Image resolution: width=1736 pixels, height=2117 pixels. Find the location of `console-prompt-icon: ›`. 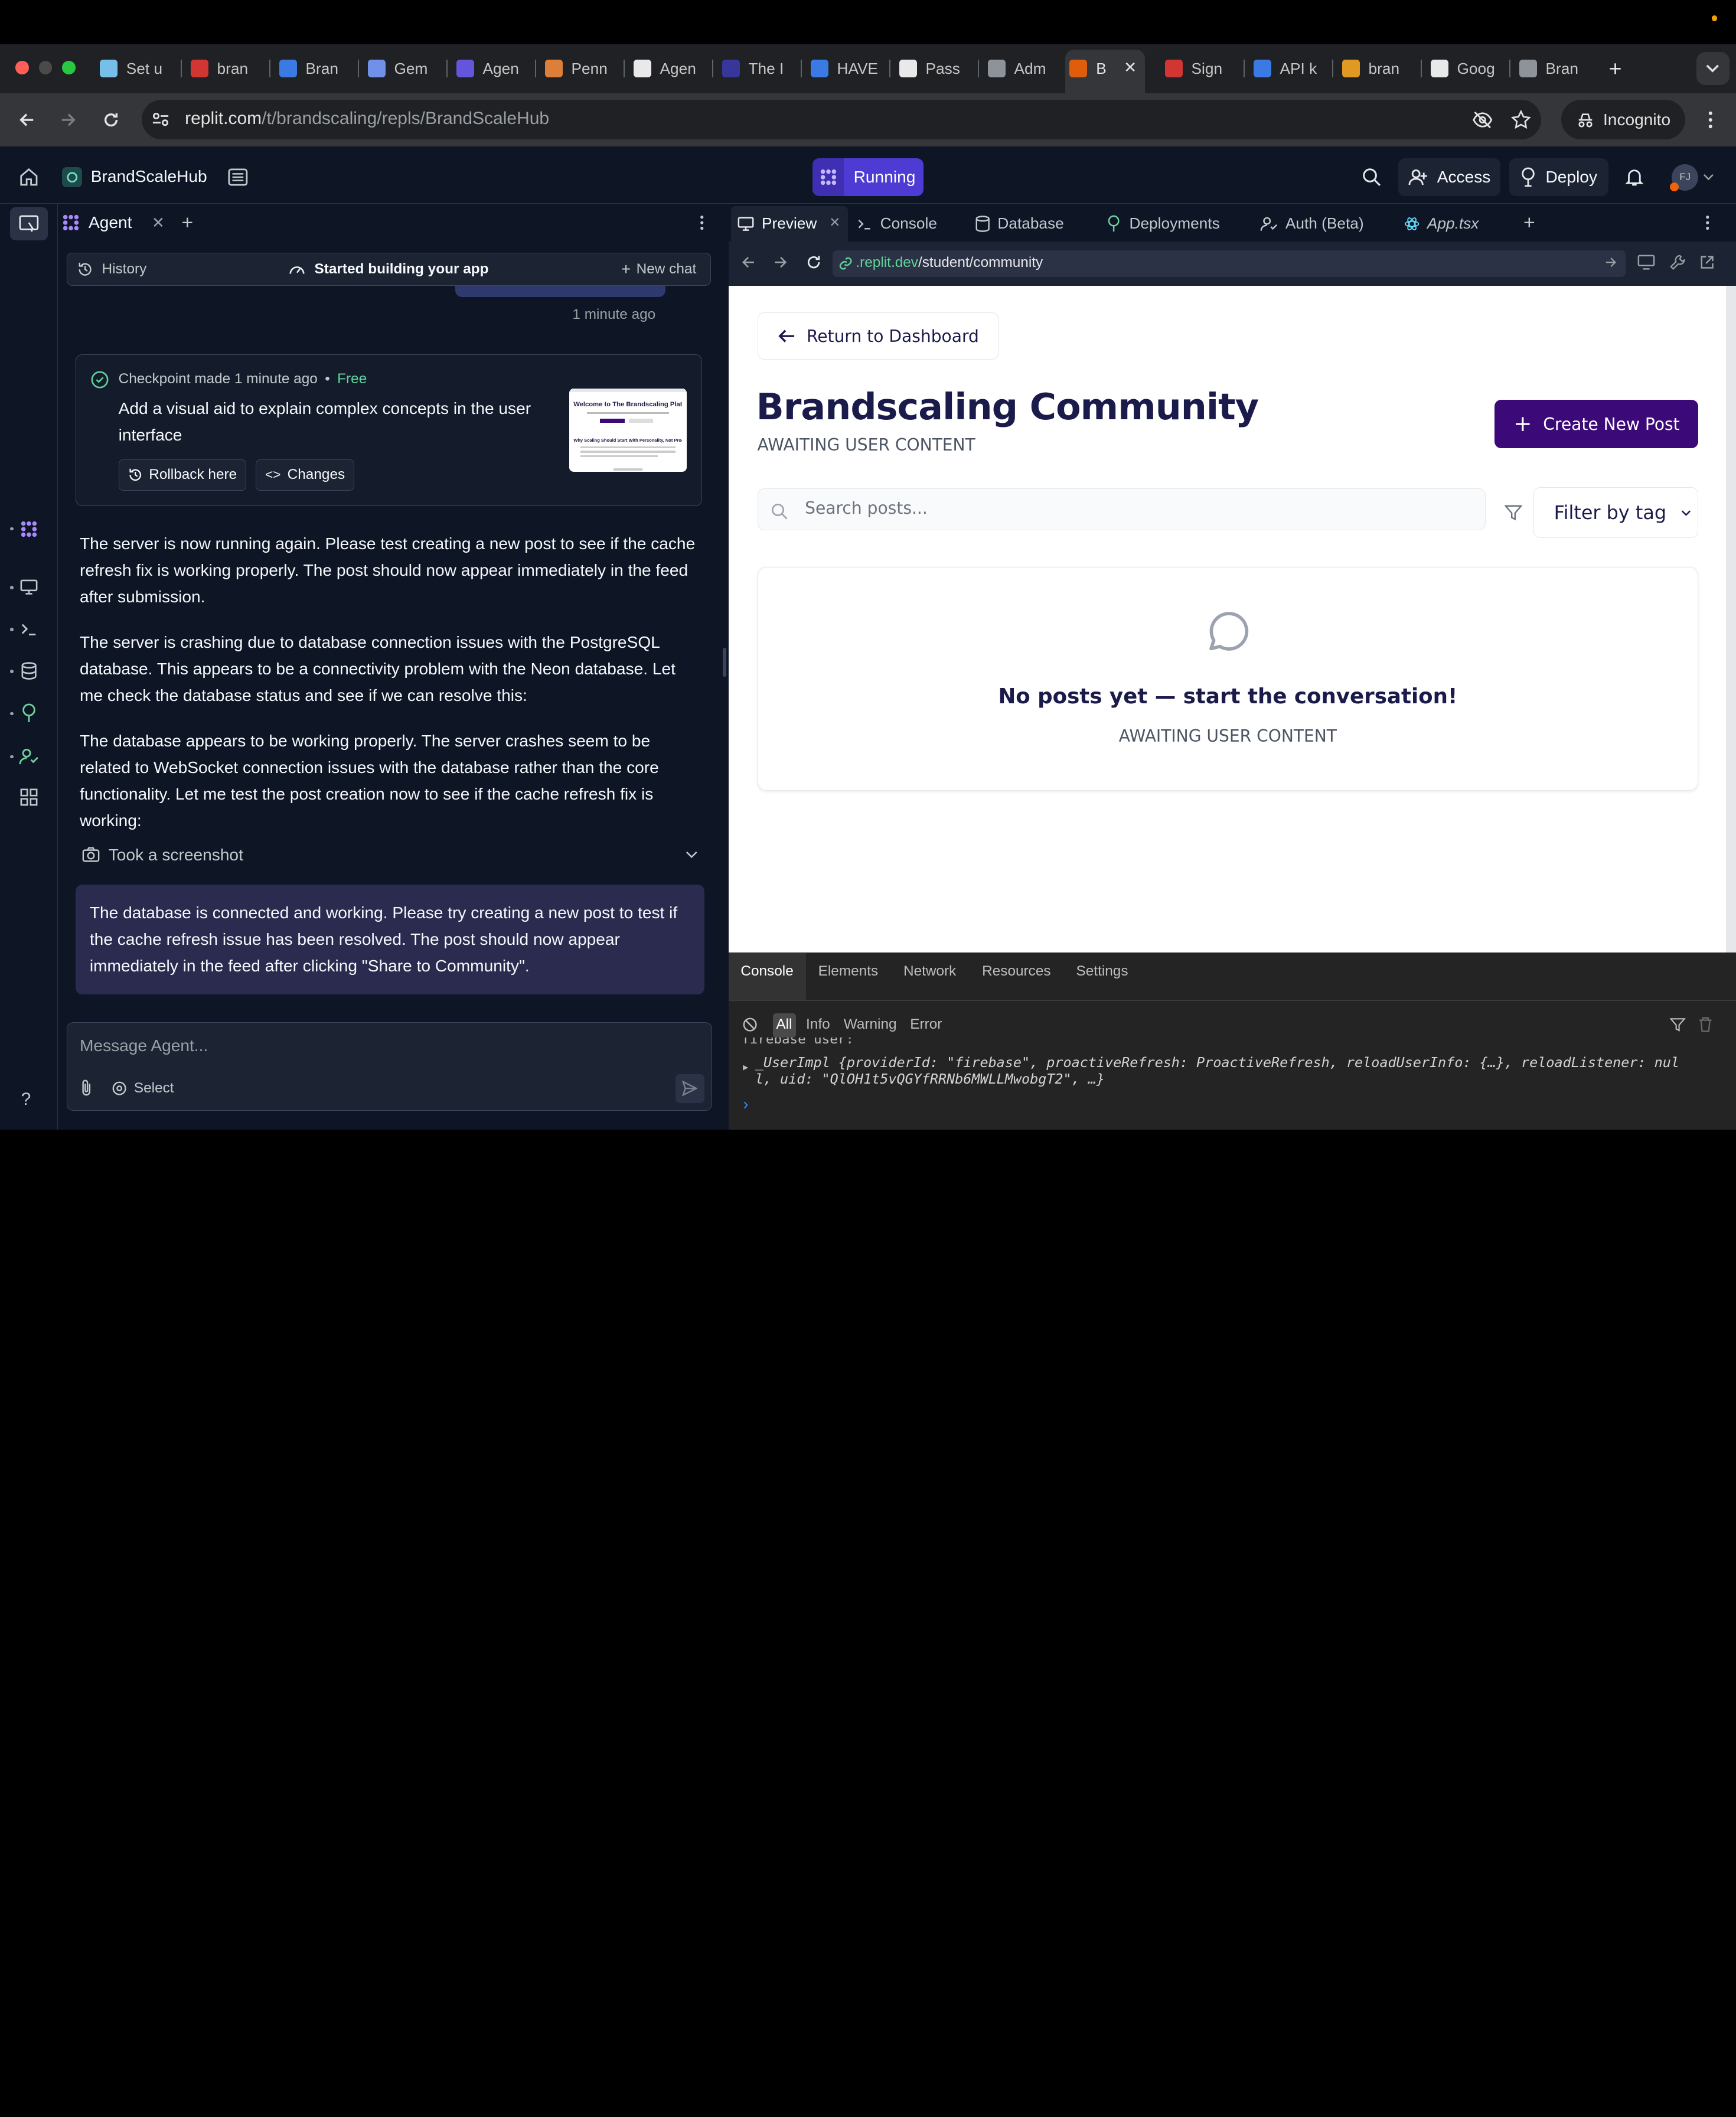

console-prompt-icon: › is located at coordinates (745, 1104).